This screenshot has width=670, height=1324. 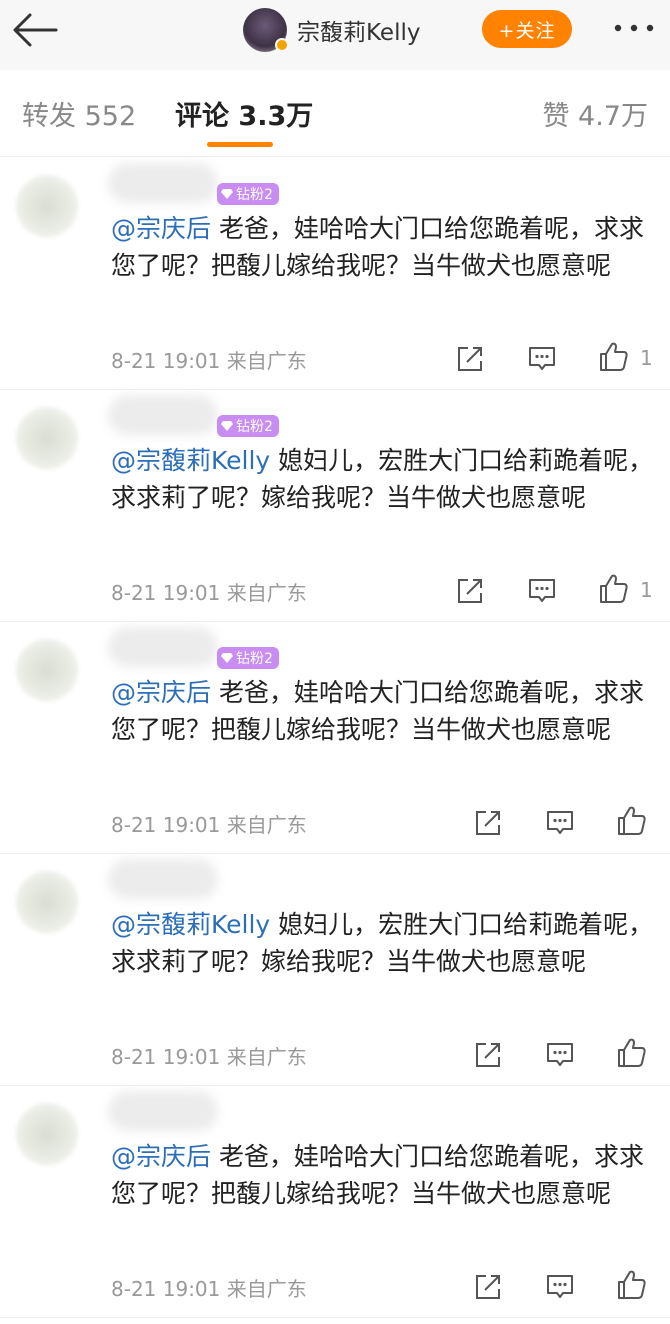 I want to click on top-bar: 宗馥莉Kelly +关注, so click(x=335, y=35).